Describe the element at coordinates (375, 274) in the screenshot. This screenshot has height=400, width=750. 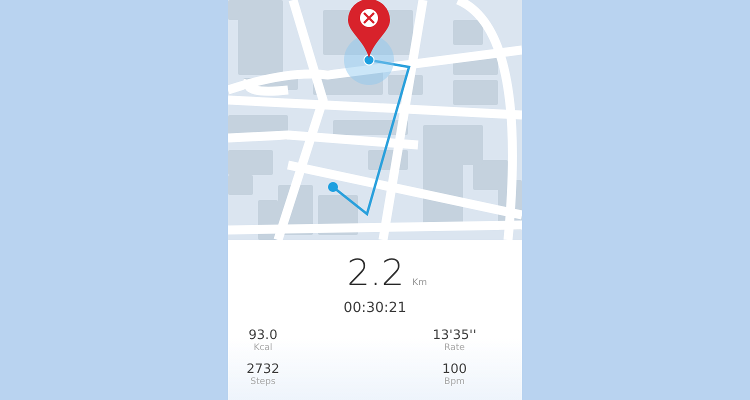
I see `distance-value: 2.2` at that location.